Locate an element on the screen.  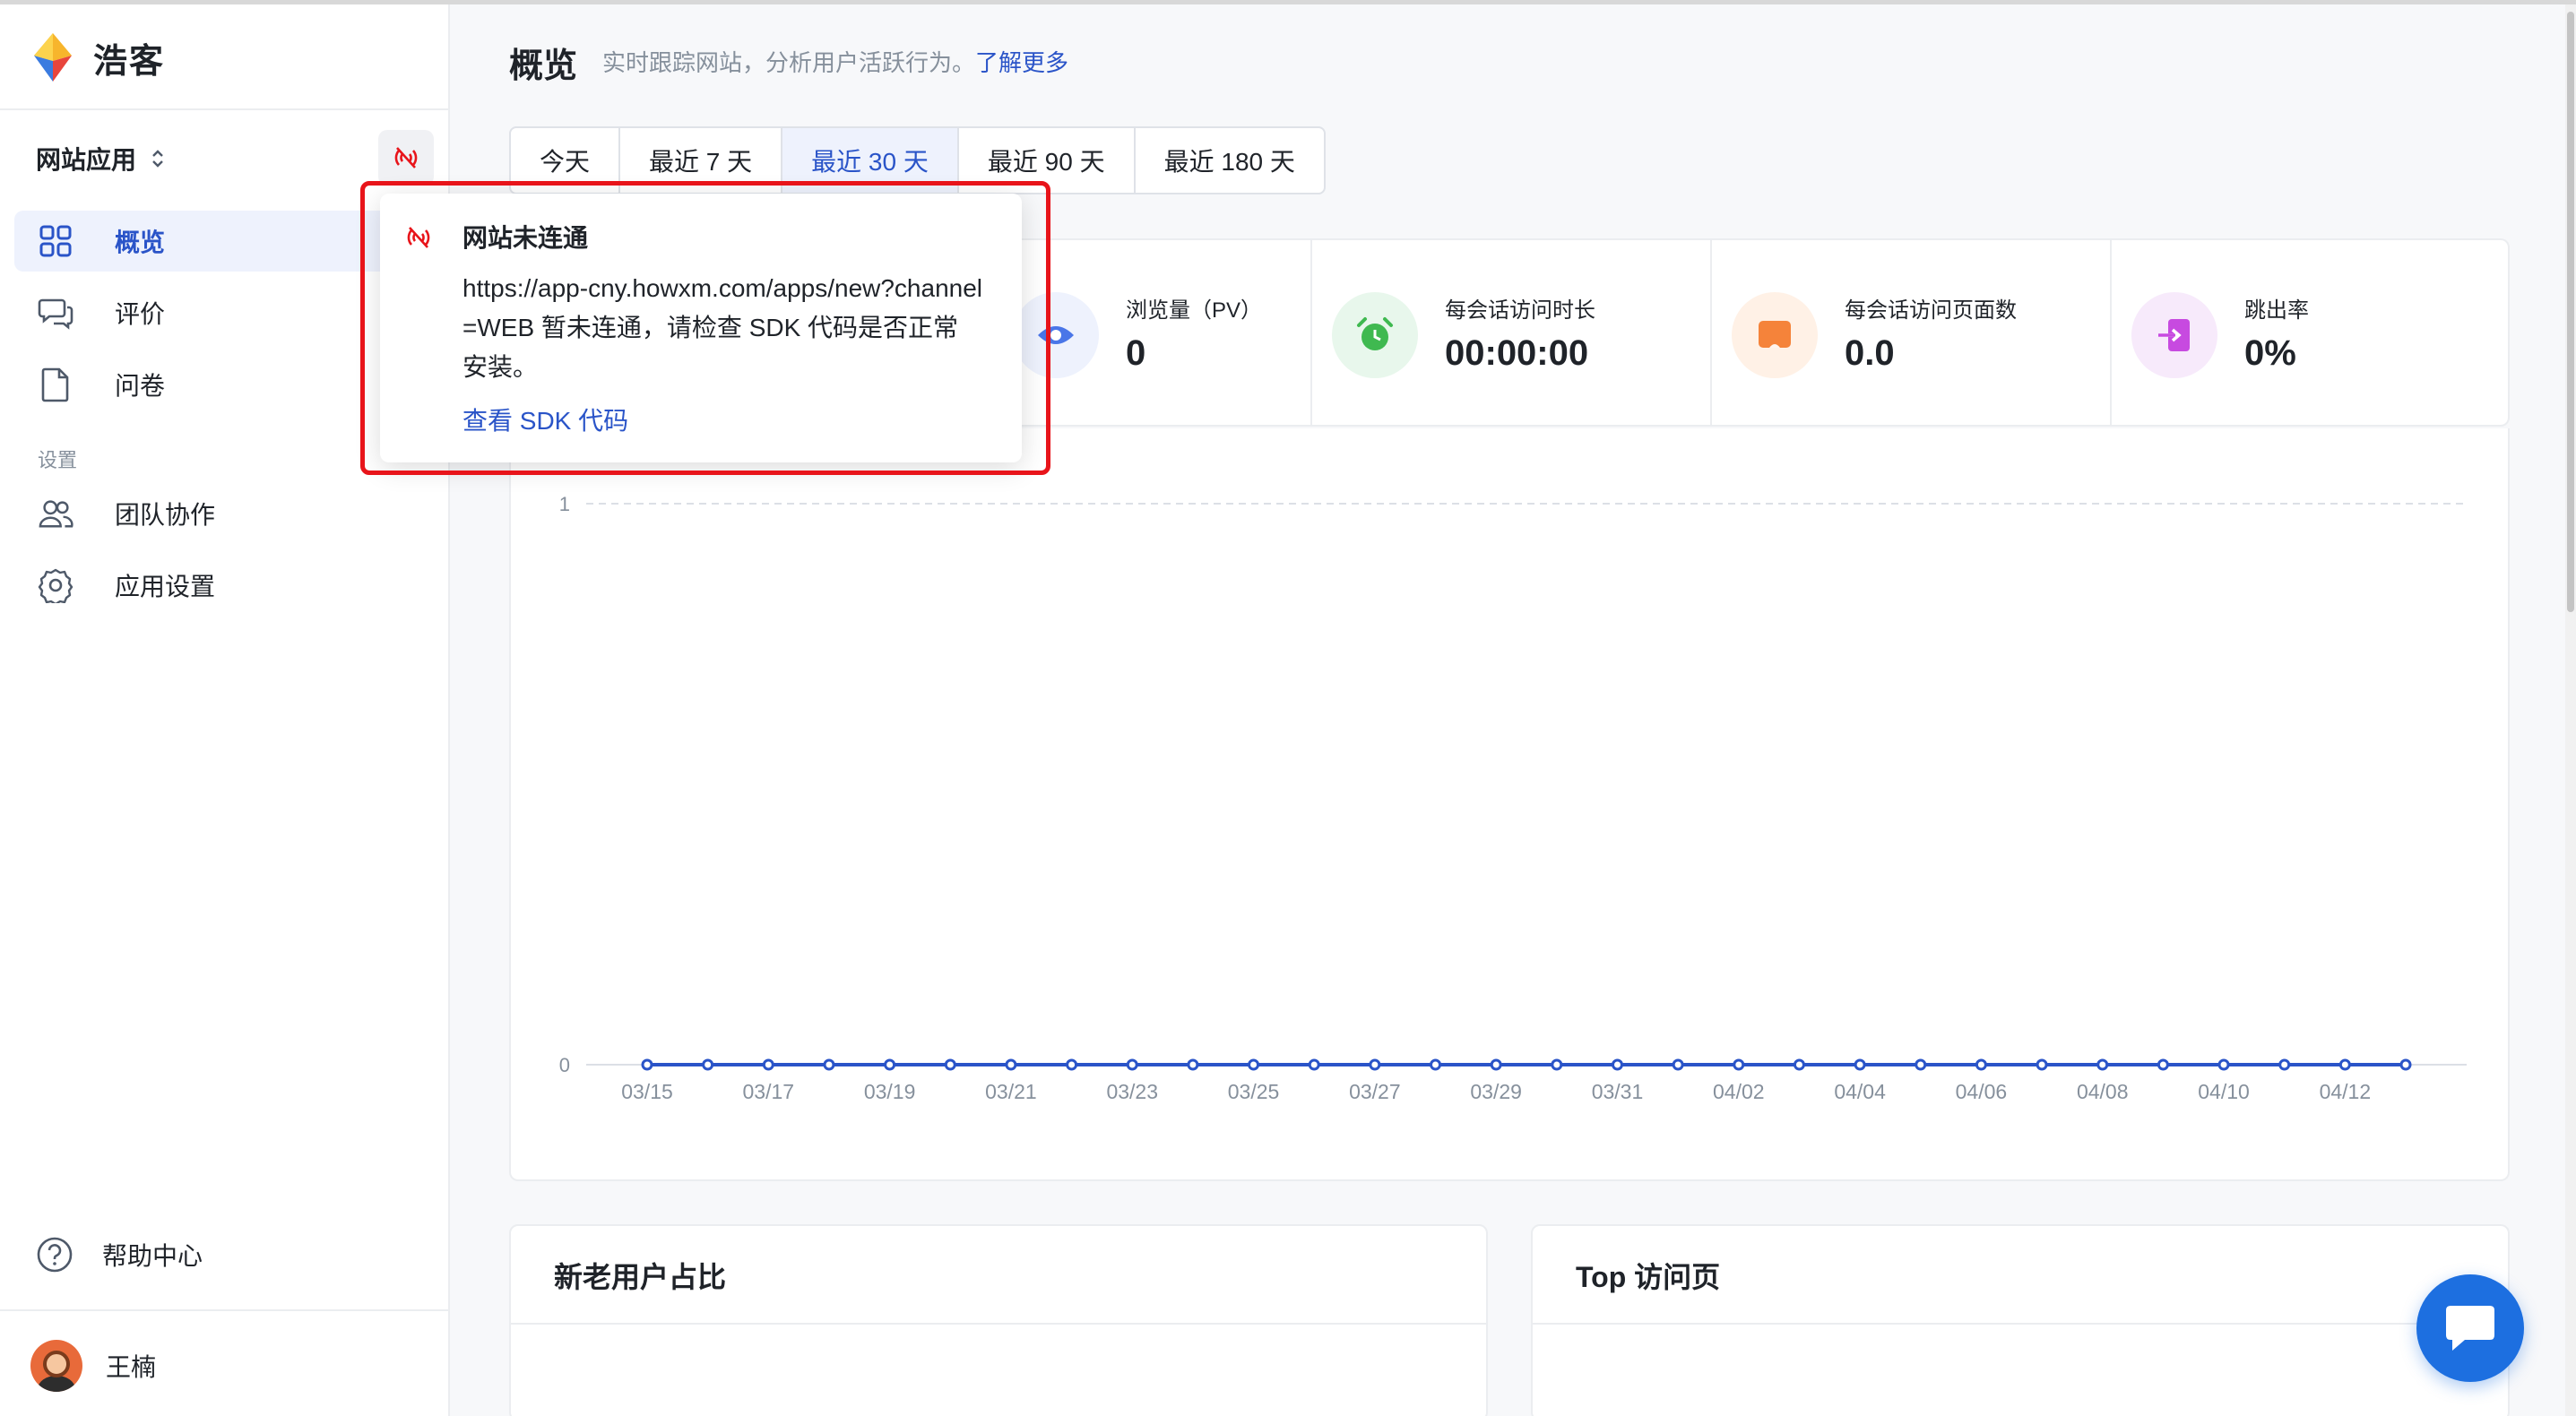
stat-value: 0% is located at coordinates (2270, 353).